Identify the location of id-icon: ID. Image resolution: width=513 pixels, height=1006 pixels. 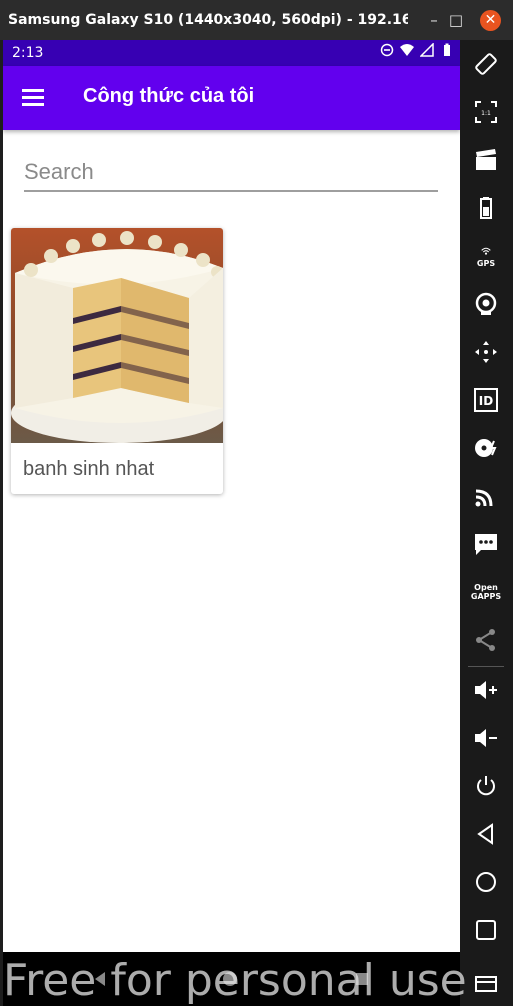
(486, 400).